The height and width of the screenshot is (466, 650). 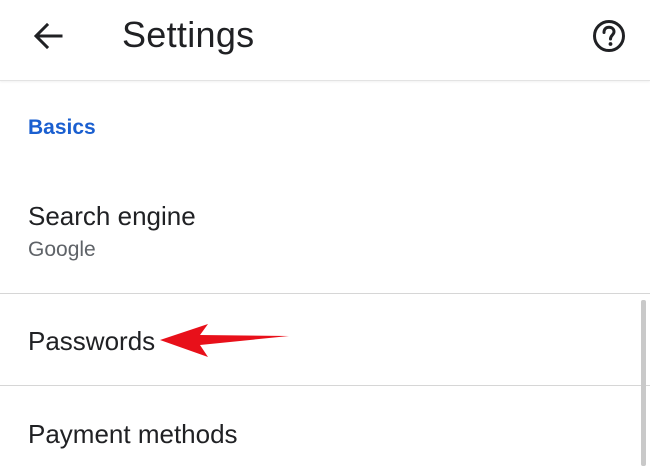 What do you see at coordinates (133, 434) in the screenshot?
I see `item-title: Payment methods` at bounding box center [133, 434].